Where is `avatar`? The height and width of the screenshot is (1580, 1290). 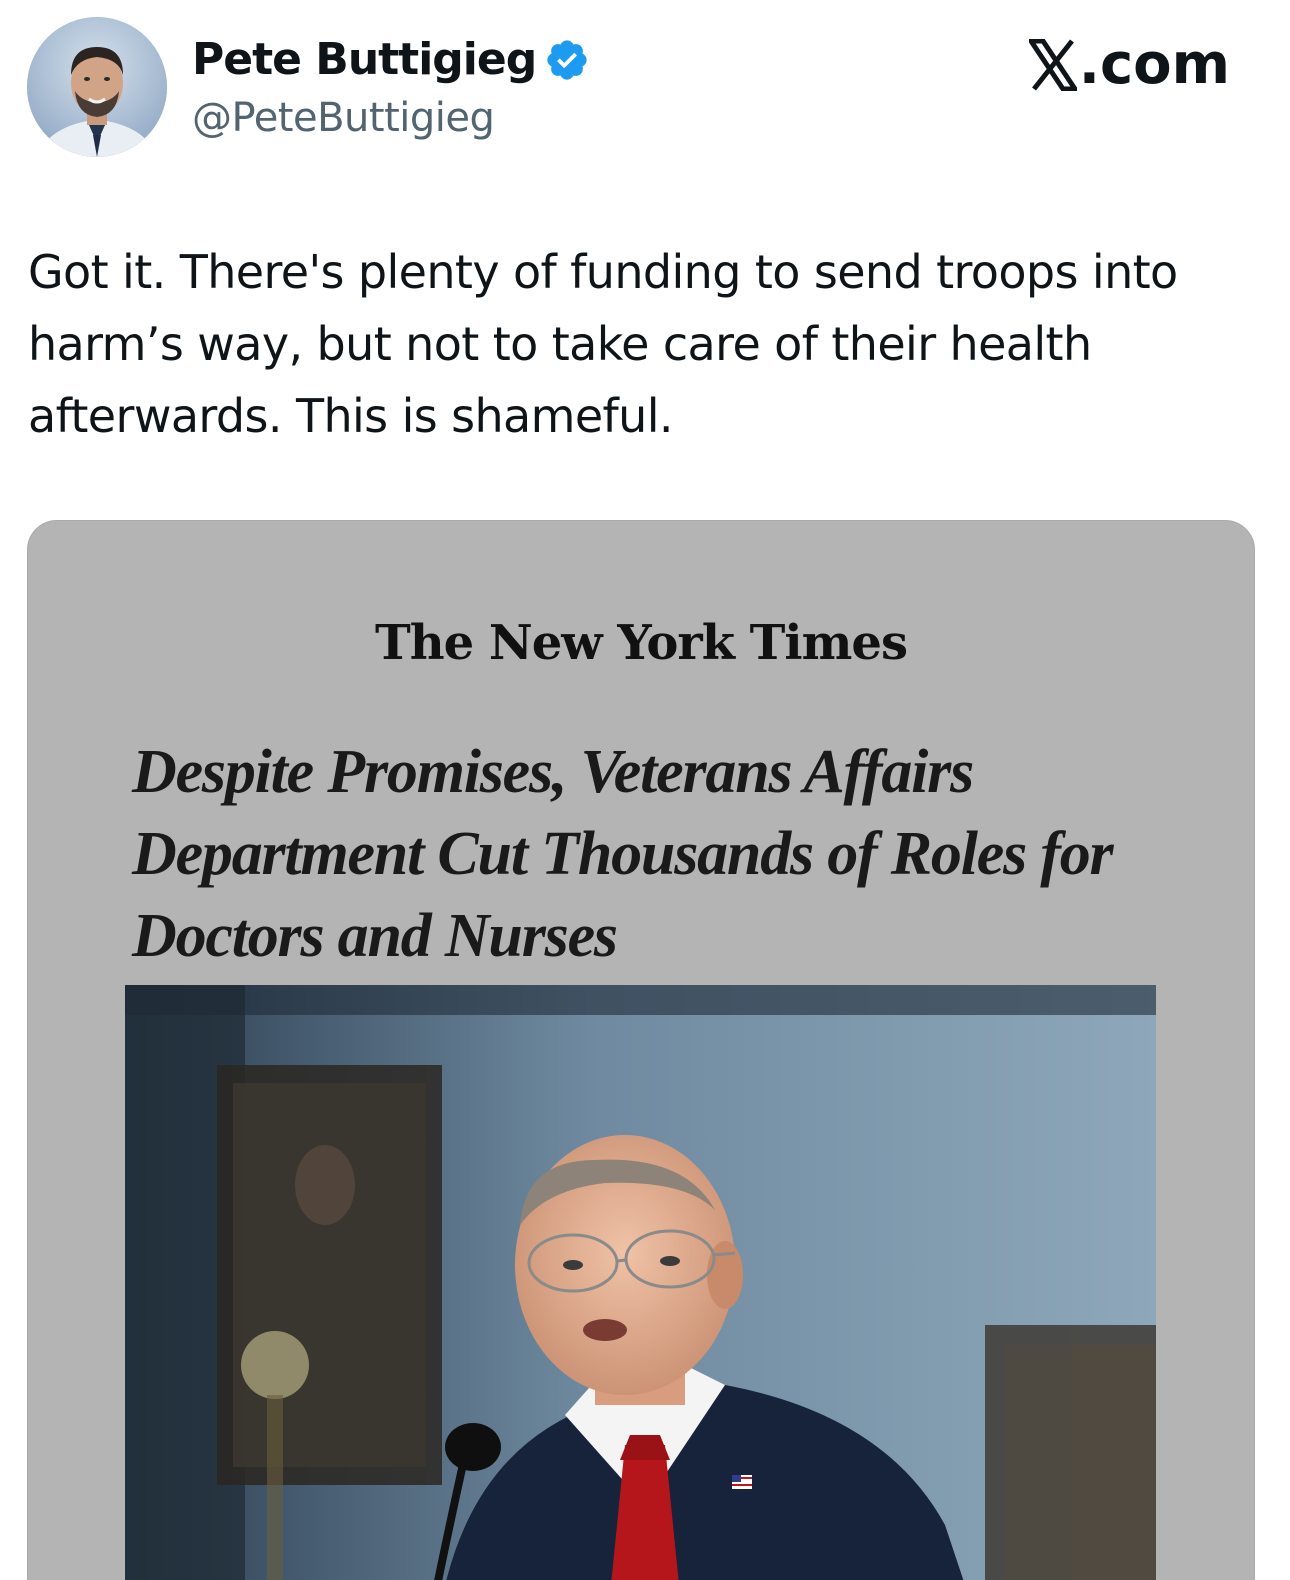
avatar is located at coordinates (97, 87).